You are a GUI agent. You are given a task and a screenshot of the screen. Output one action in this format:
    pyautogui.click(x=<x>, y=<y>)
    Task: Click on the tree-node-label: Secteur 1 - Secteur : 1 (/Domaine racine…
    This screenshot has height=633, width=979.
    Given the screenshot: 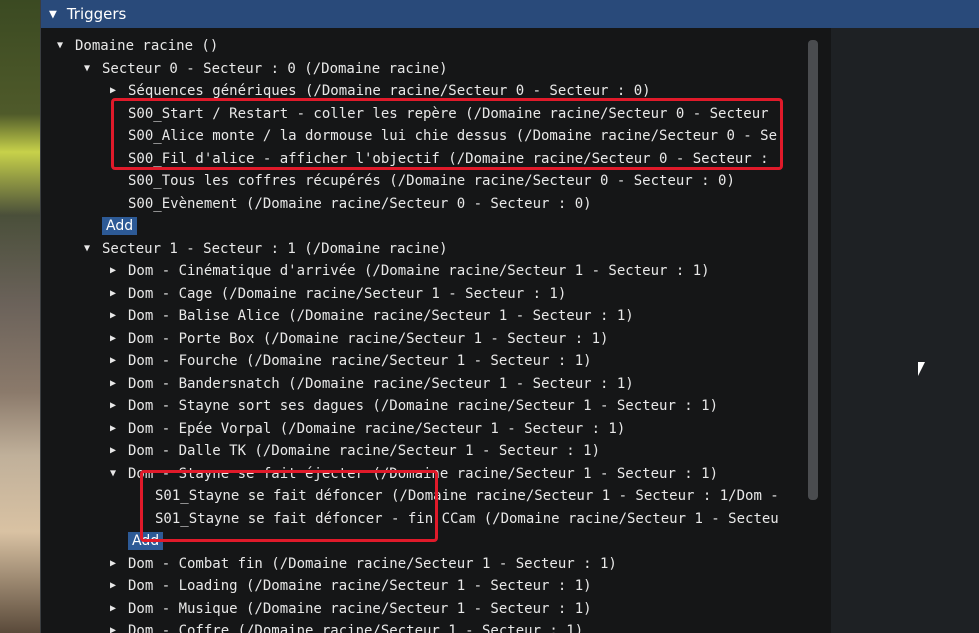 What is the action you would take?
    pyautogui.click(x=275, y=249)
    